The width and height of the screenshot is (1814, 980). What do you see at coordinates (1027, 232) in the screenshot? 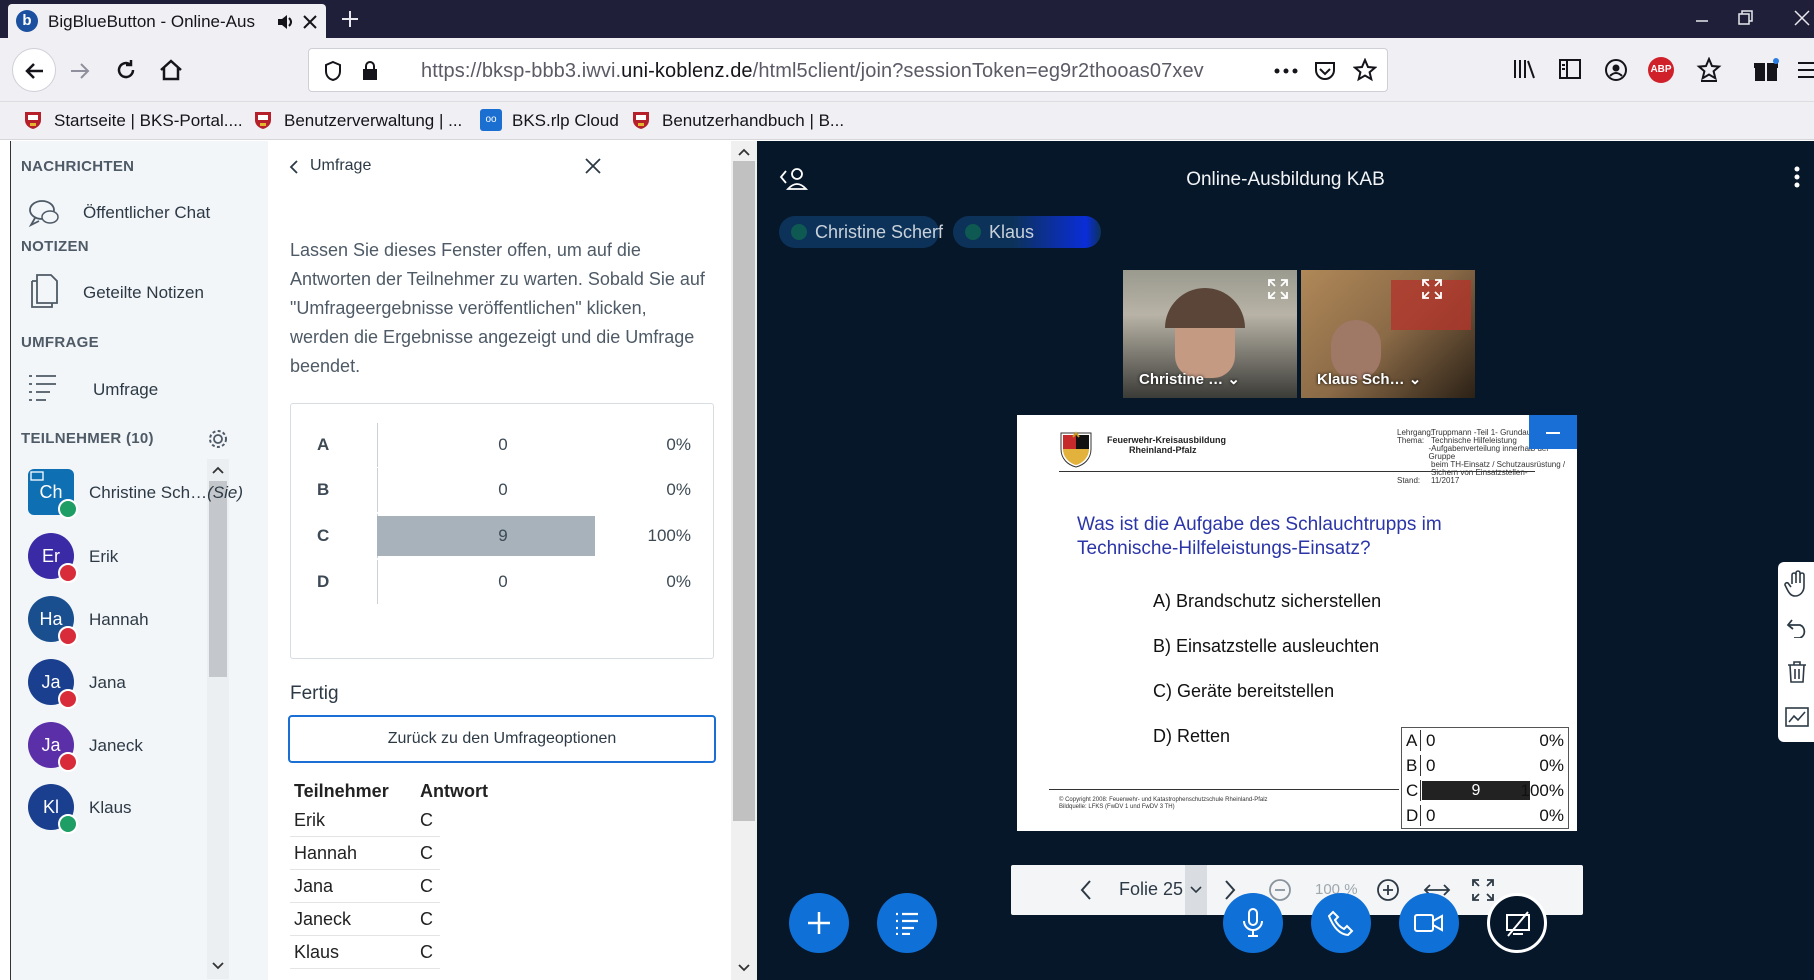
I see `talking-indicator: Klaus` at bounding box center [1027, 232].